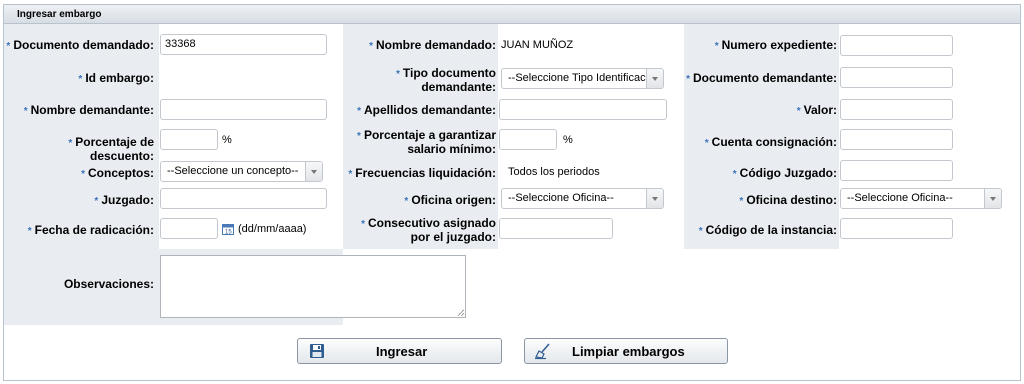 The height and width of the screenshot is (384, 1024). Describe the element at coordinates (528, 139) in the screenshot. I see `porcentaje-garantizar-field` at that location.